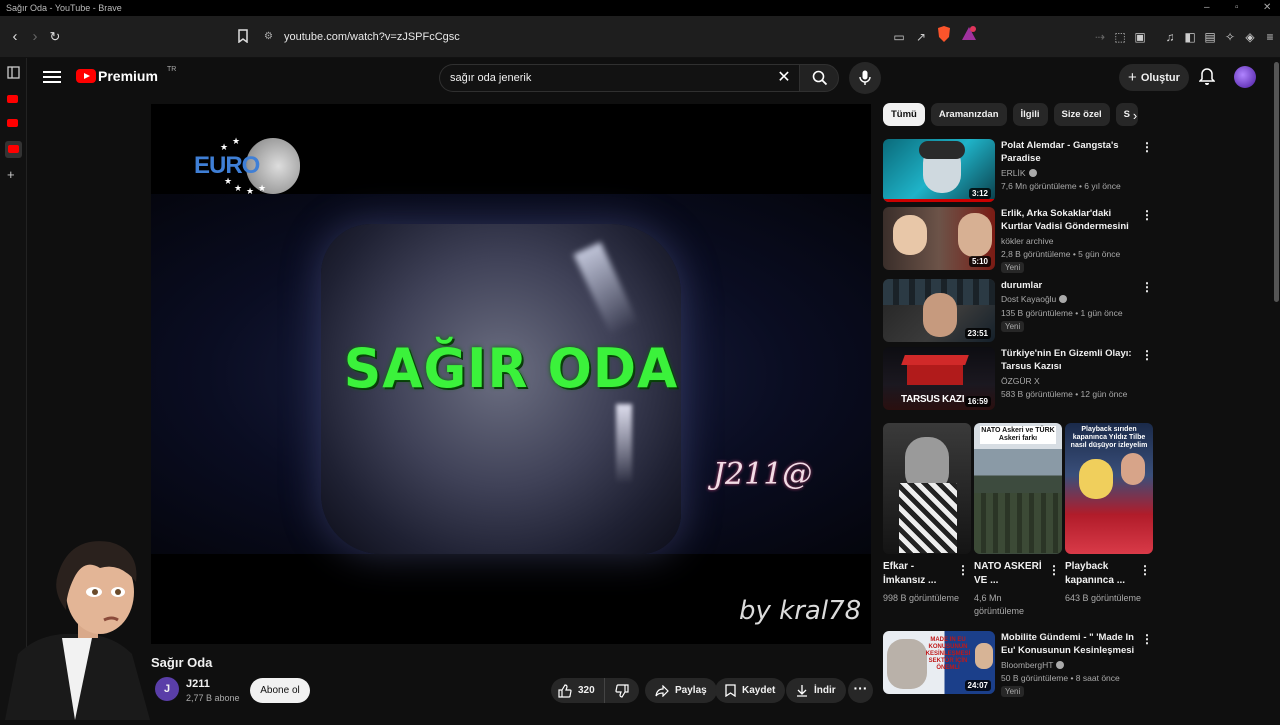  What do you see at coordinates (13, 72) in the screenshot?
I see `sidebar-panel-icon` at bounding box center [13, 72].